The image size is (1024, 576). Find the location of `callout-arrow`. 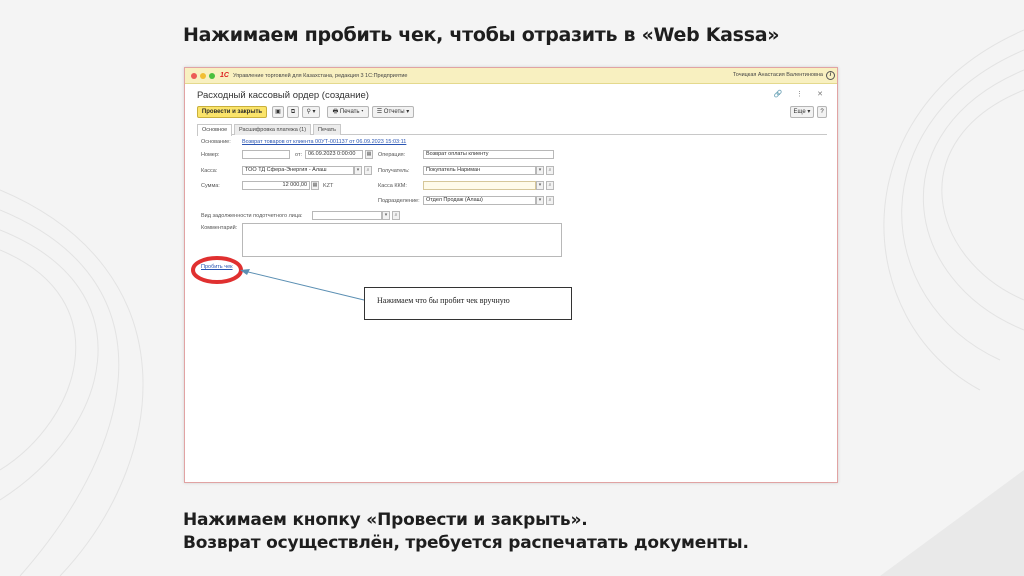

callout-arrow is located at coordinates (304, 285).